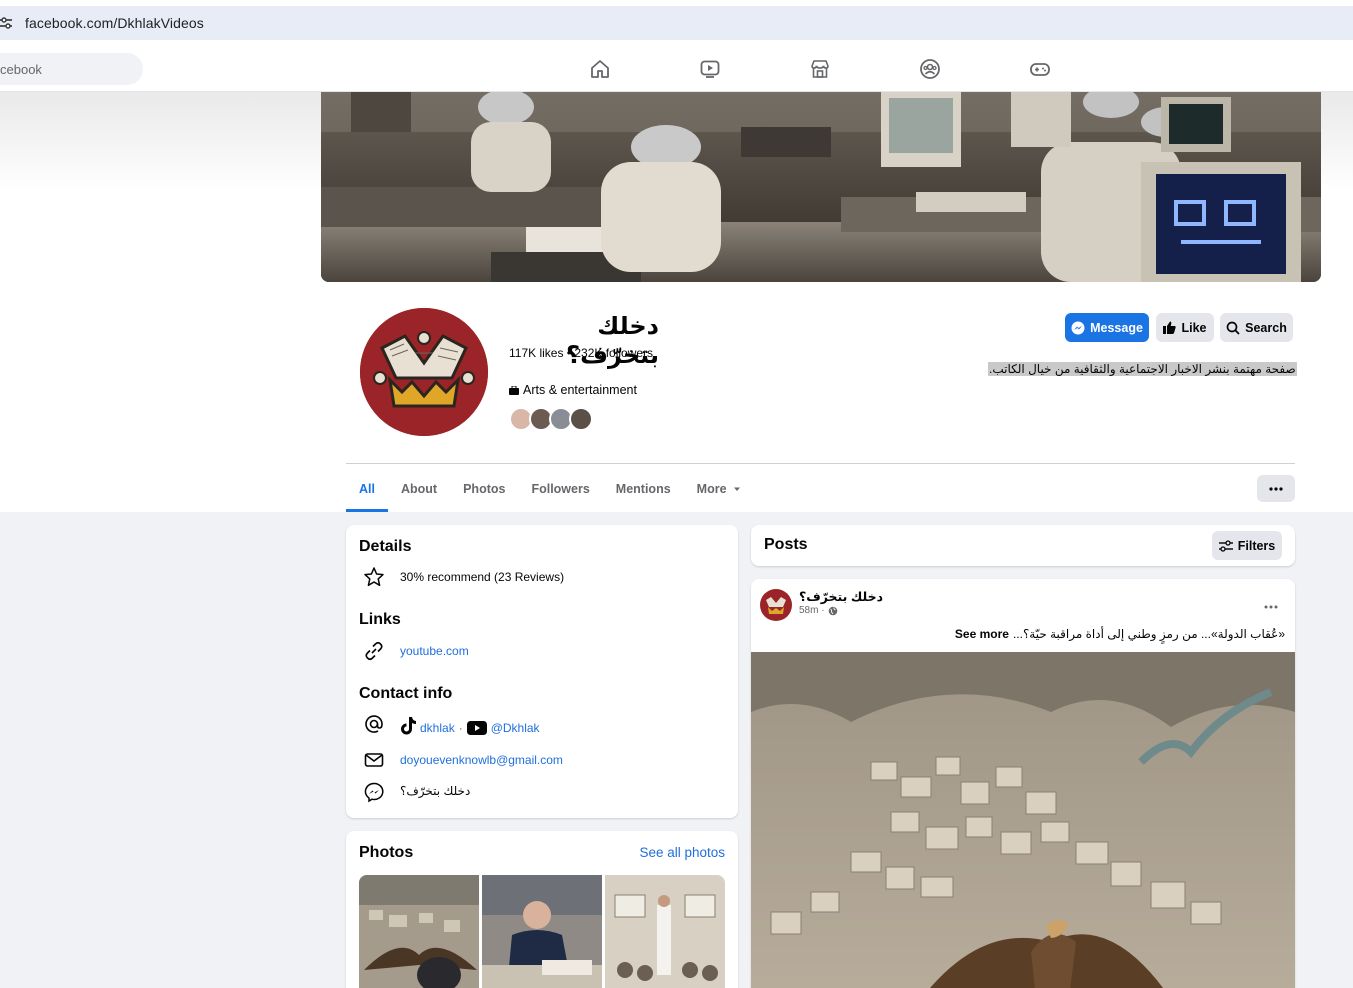 Image resolution: width=1353 pixels, height=988 pixels. What do you see at coordinates (406, 693) in the screenshot?
I see `contact-info-title: Contact info` at bounding box center [406, 693].